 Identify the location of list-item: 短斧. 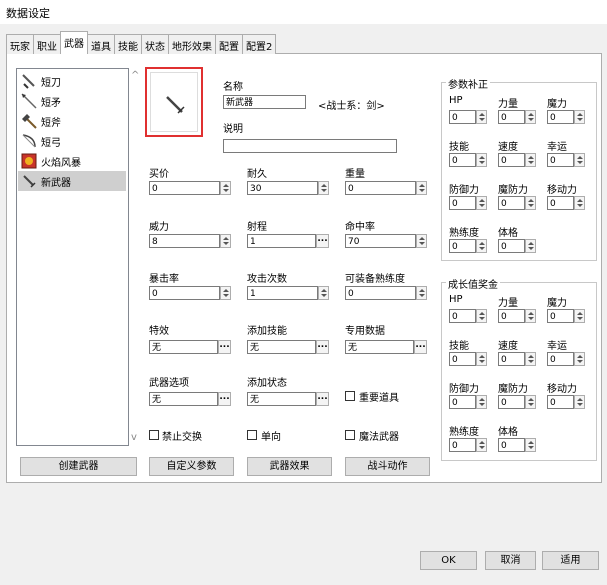
(72, 121).